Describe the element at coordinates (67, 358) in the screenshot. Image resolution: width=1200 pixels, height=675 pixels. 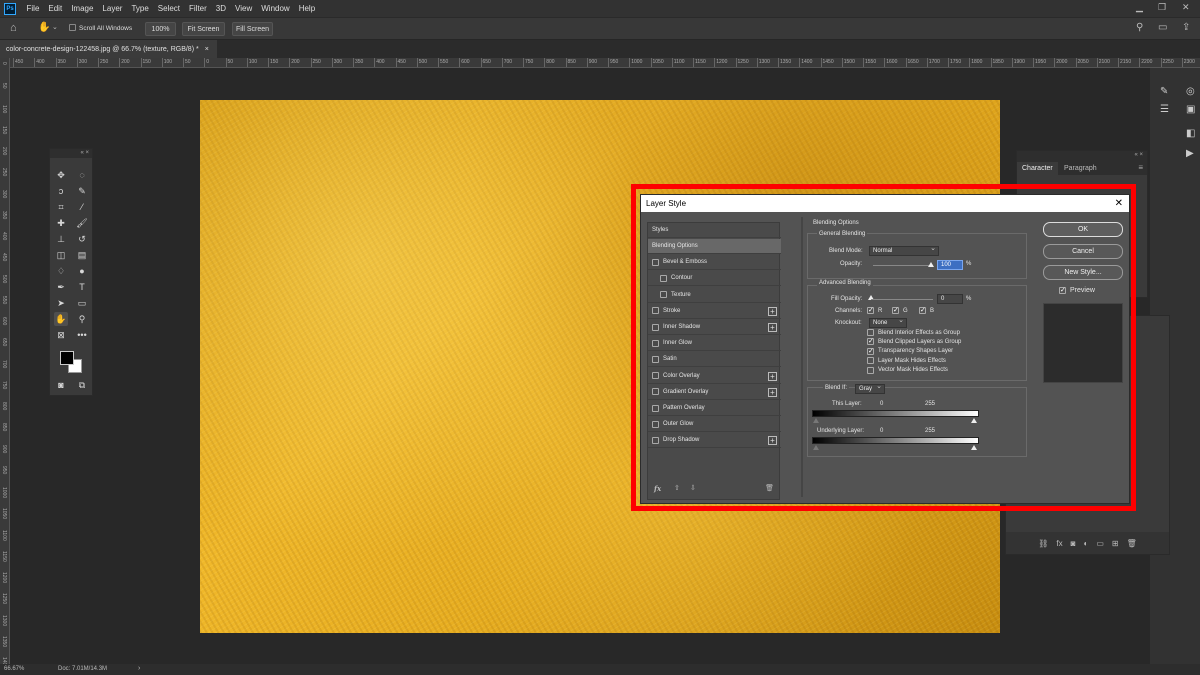
I see `foreground-color-swatch` at that location.